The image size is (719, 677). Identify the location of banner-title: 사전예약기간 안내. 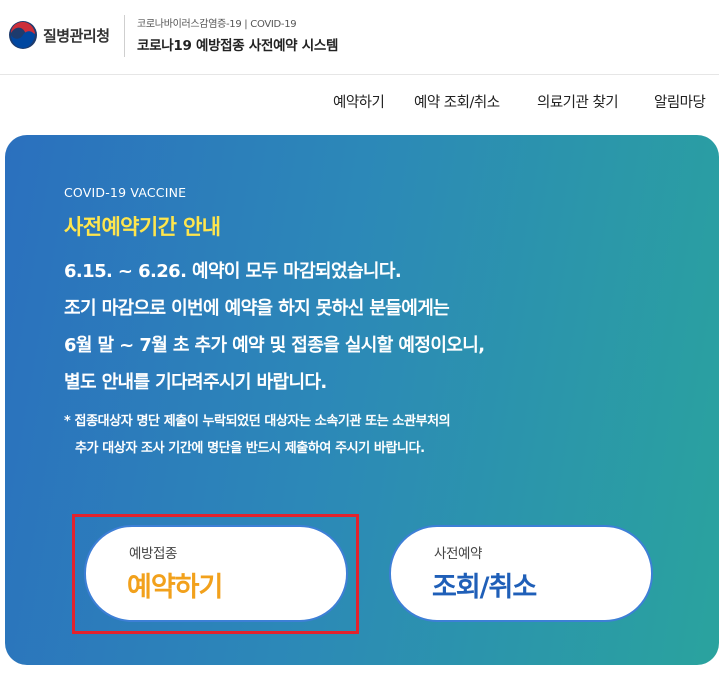
(142, 227).